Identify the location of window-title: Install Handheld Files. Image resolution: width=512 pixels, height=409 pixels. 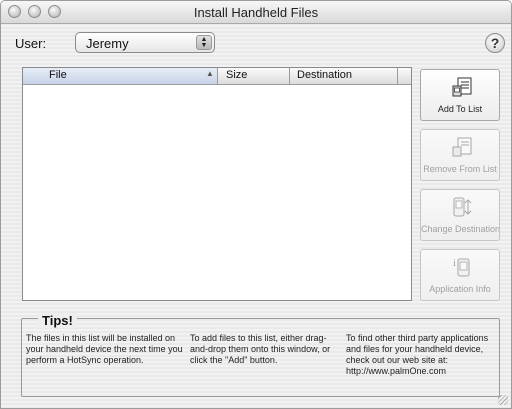
(256, 12).